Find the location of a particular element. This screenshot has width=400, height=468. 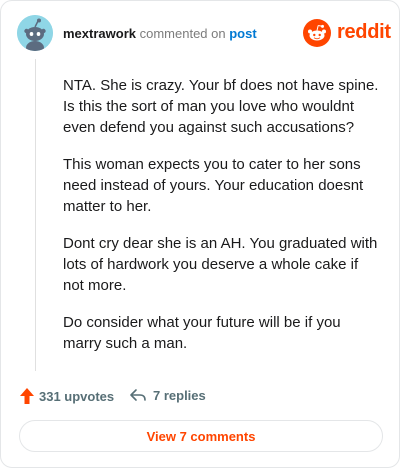

upvote-count: 331 upvotes is located at coordinates (77, 396).